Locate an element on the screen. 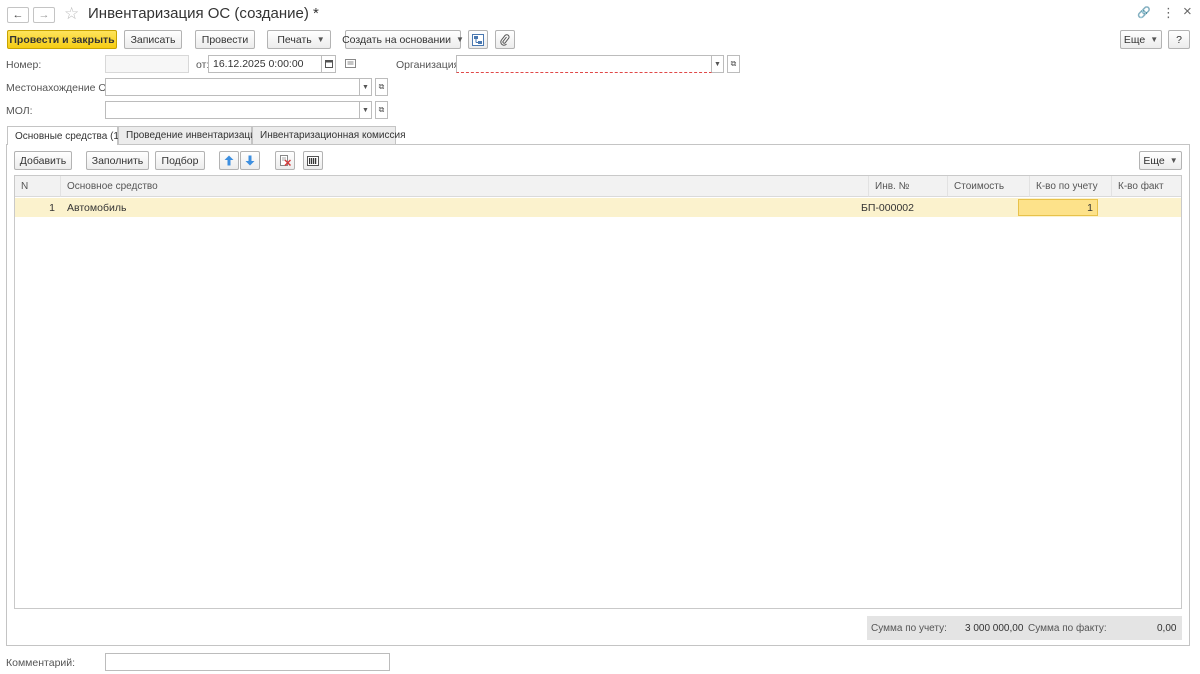 The height and width of the screenshot is (674, 1200). comment-label: Комментарий: is located at coordinates (41, 663).